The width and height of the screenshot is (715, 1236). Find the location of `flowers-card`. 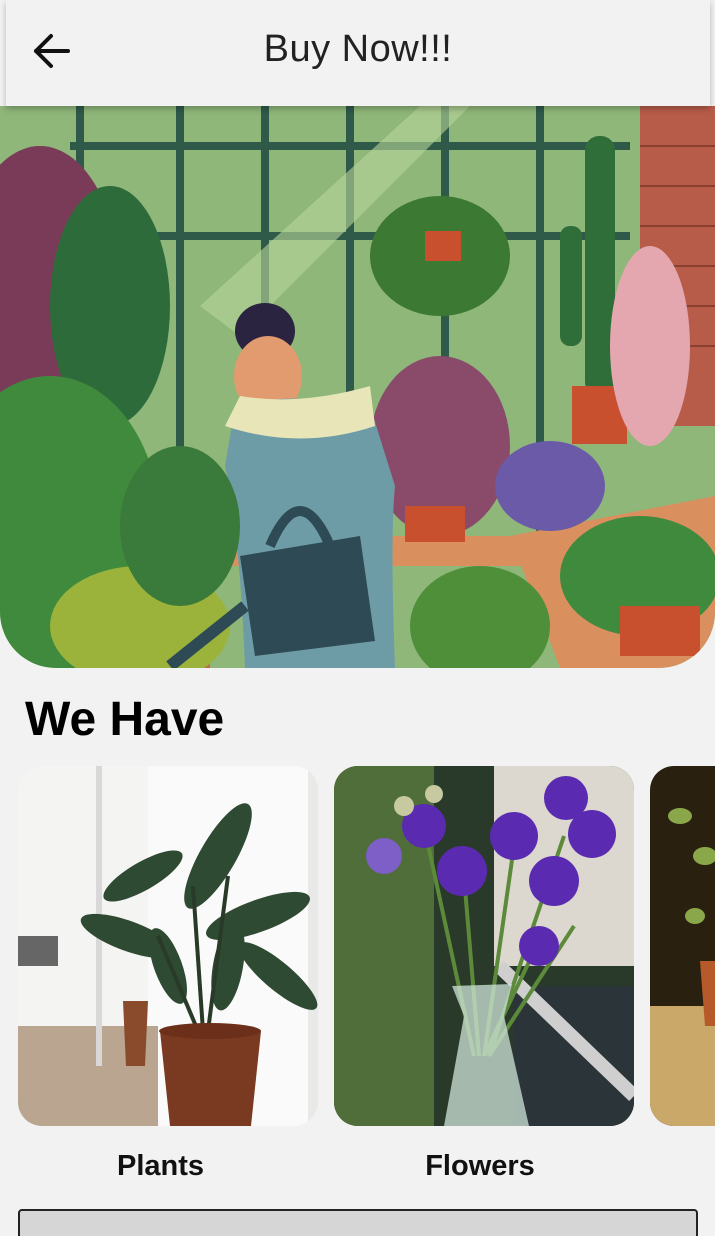

flowers-card is located at coordinates (484, 946).